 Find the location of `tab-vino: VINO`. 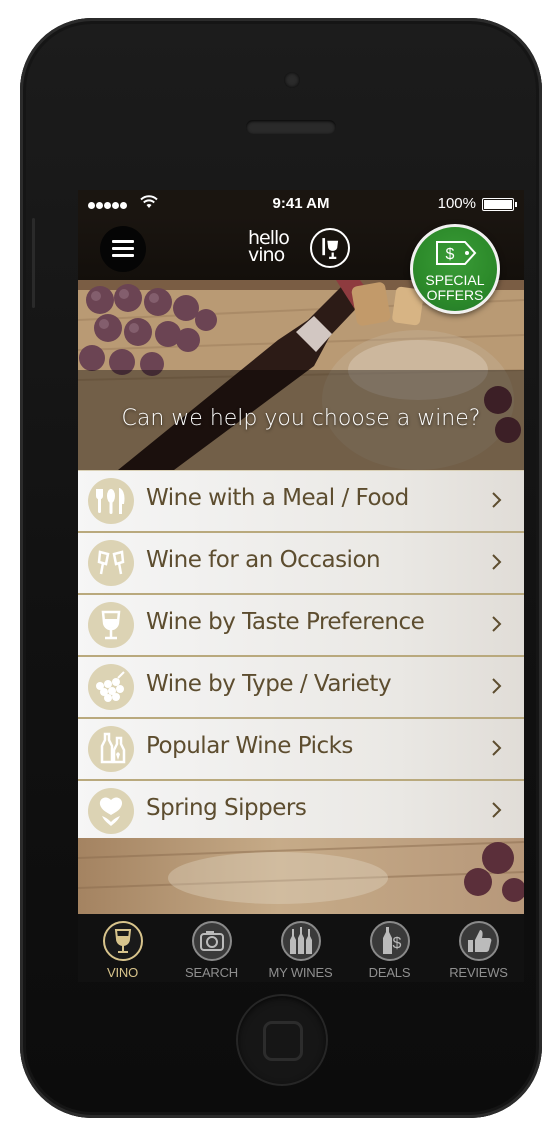

tab-vino: VINO is located at coordinates (122, 948).